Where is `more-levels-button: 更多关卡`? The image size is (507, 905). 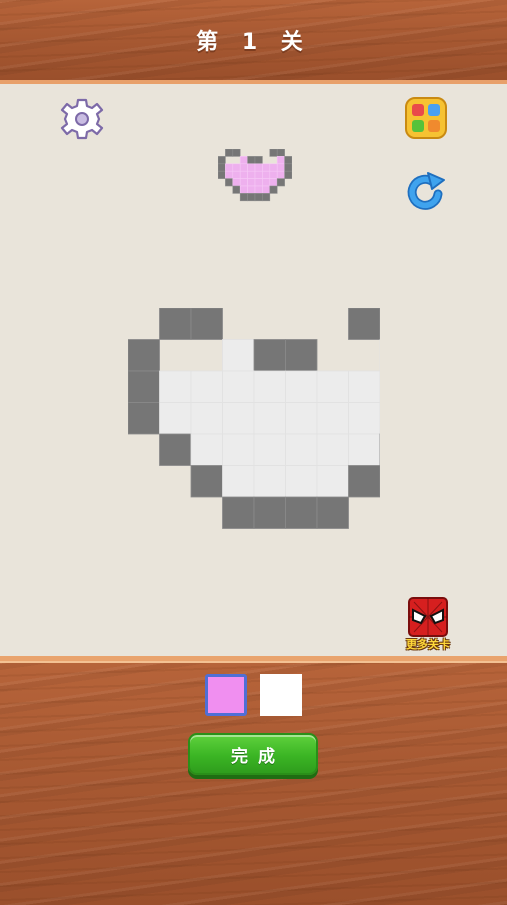 more-levels-button: 更多关卡 is located at coordinates (428, 626).